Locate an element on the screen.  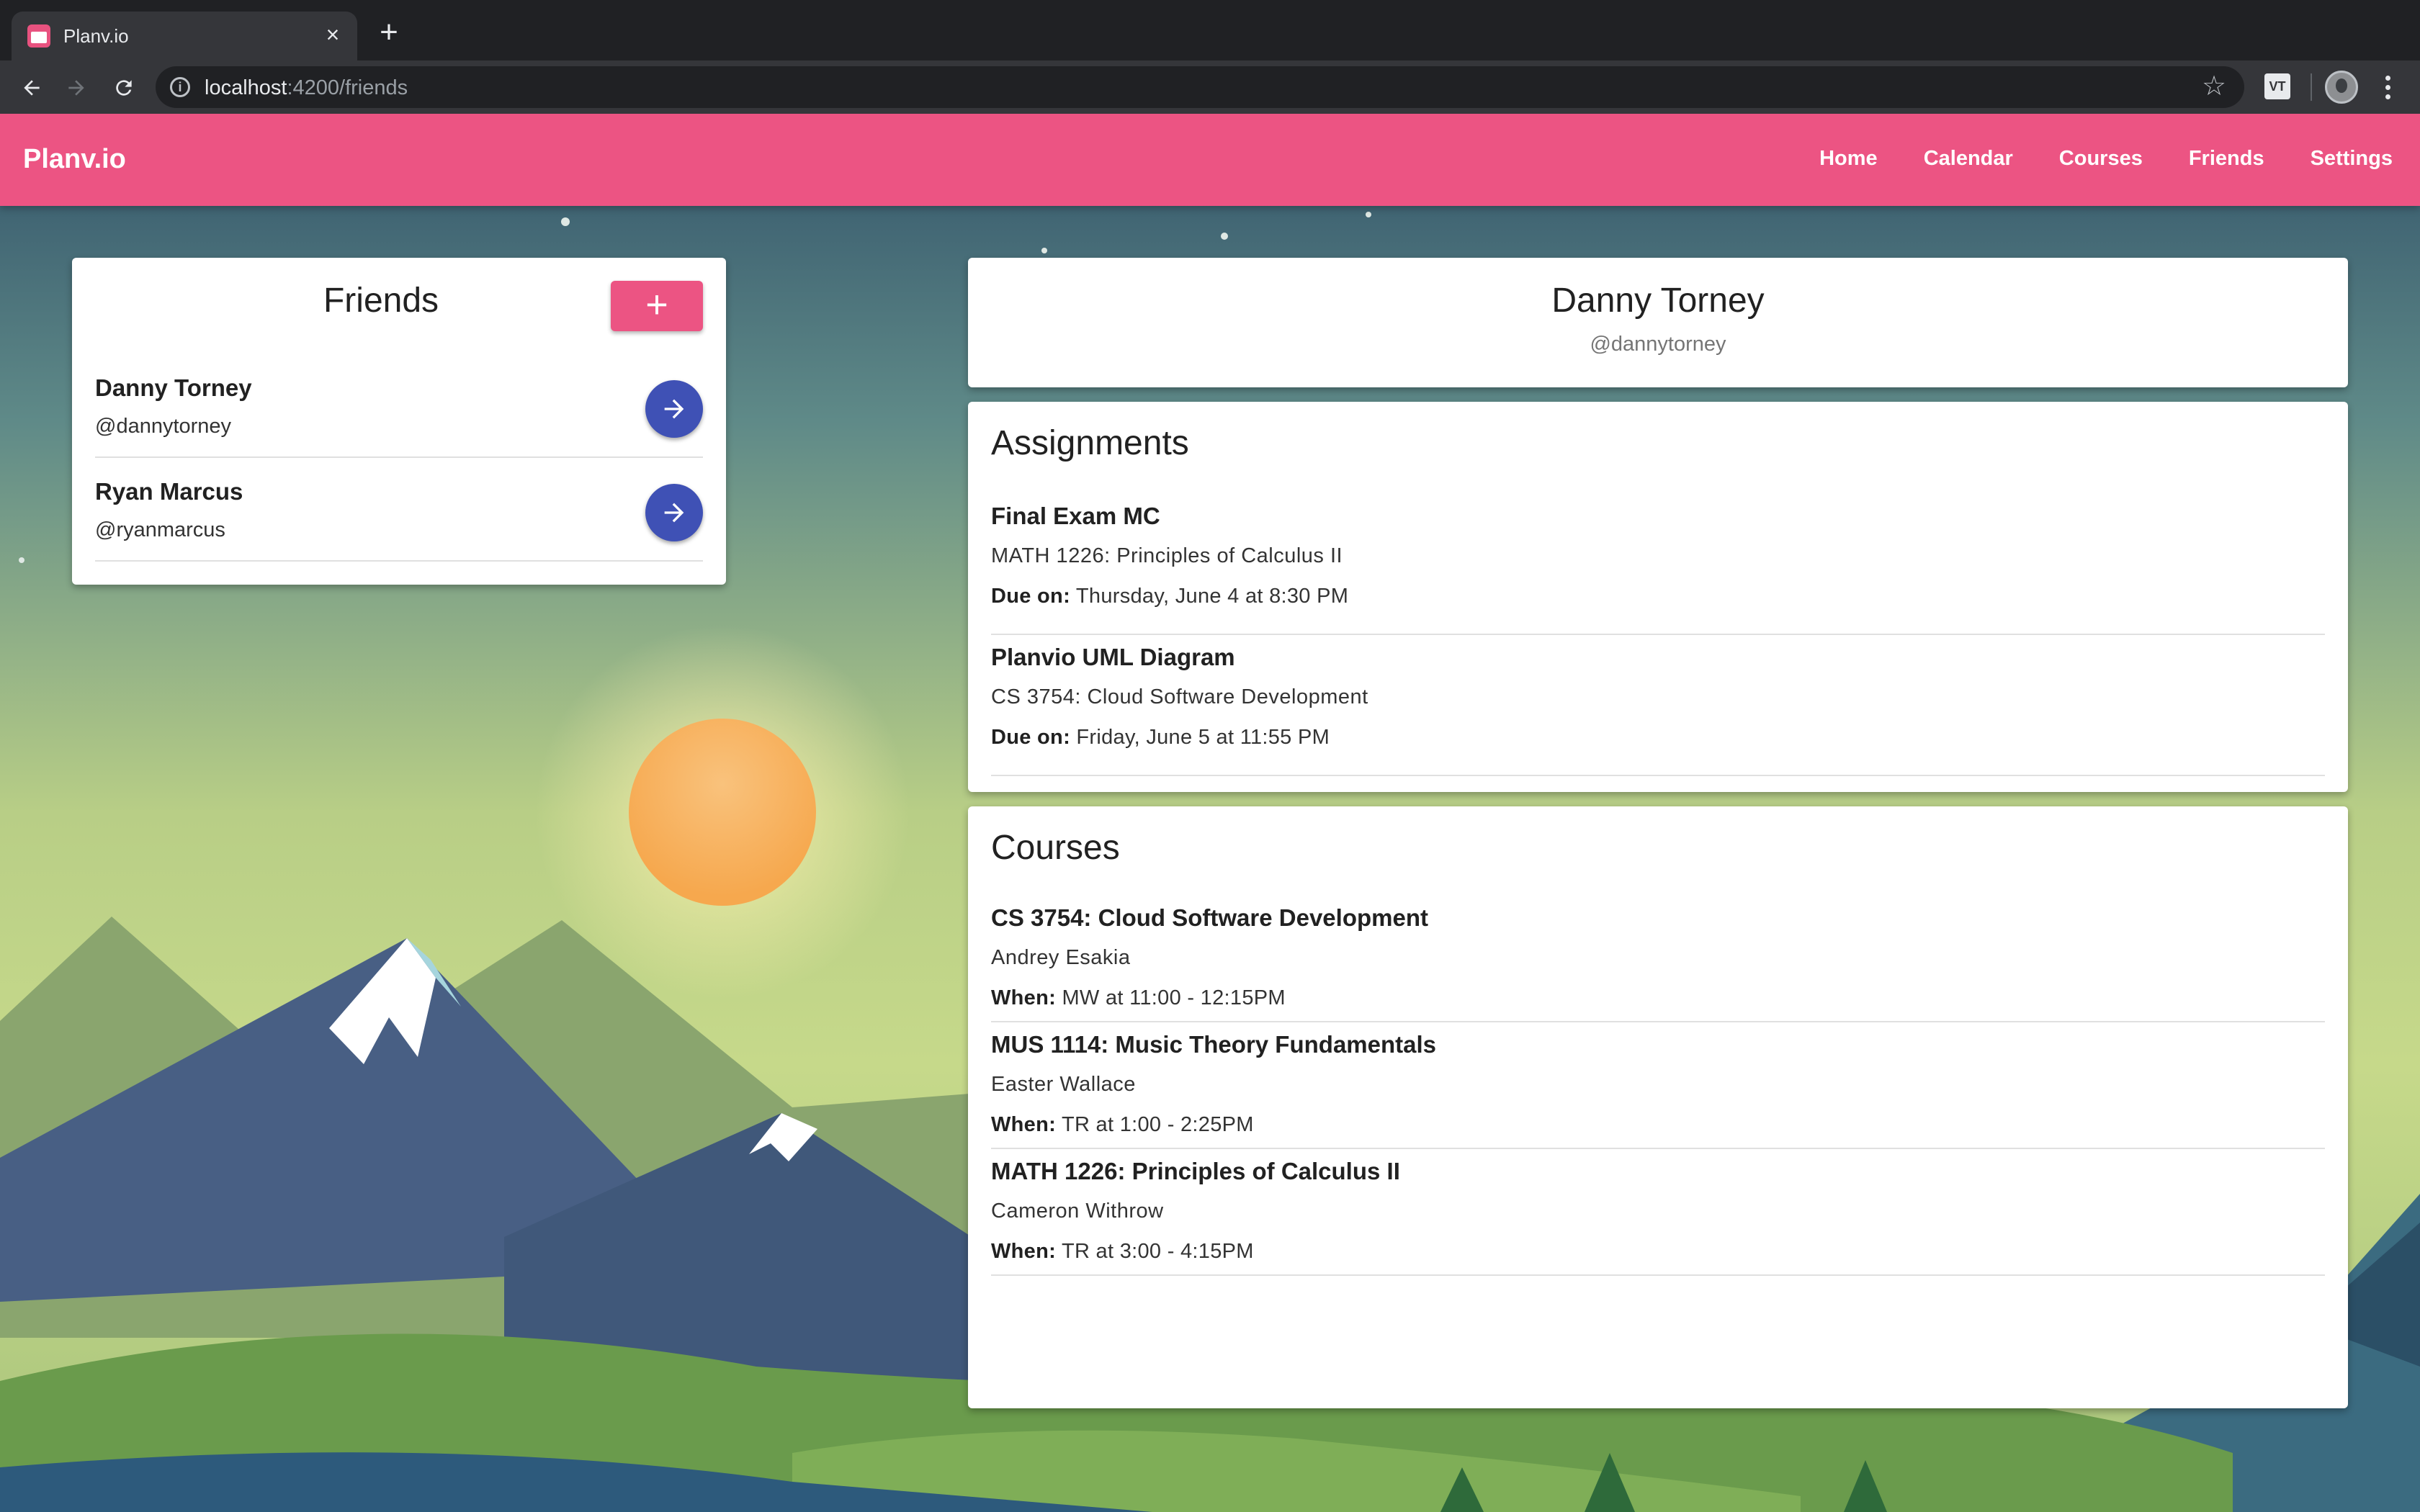
course-when: When: TR at 3:00 - 4:15PM is located at coordinates (1122, 1251).